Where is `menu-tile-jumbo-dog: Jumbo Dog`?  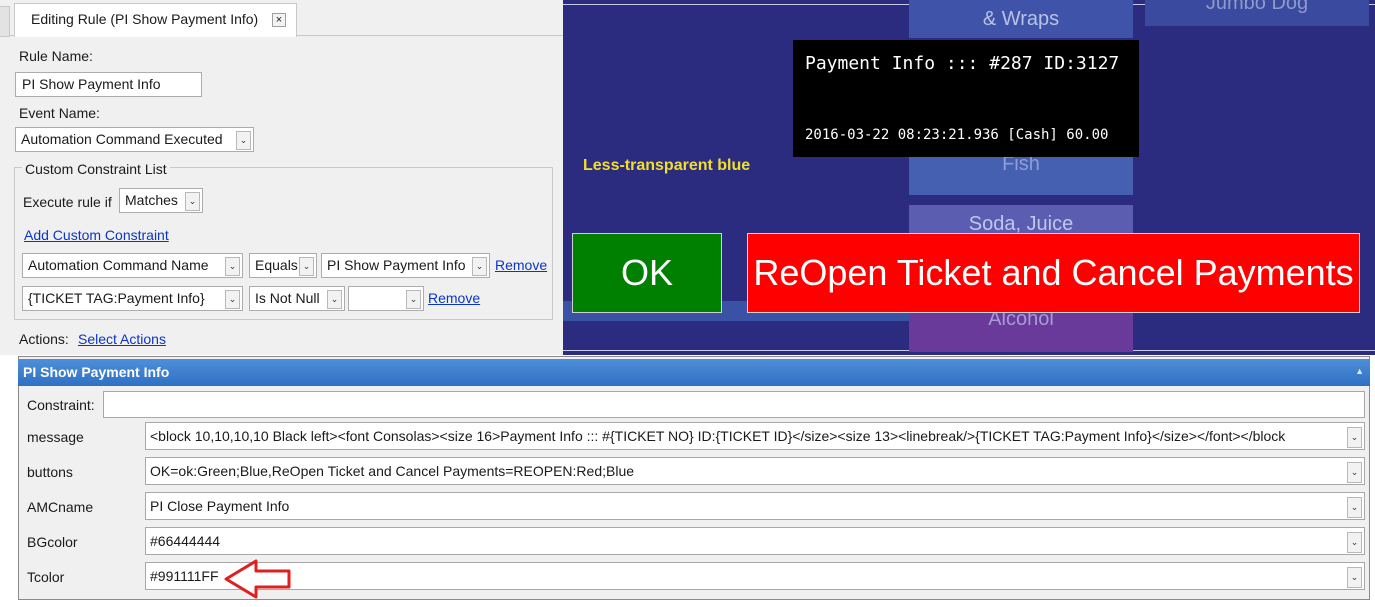 menu-tile-jumbo-dog: Jumbo Dog is located at coordinates (1257, 13).